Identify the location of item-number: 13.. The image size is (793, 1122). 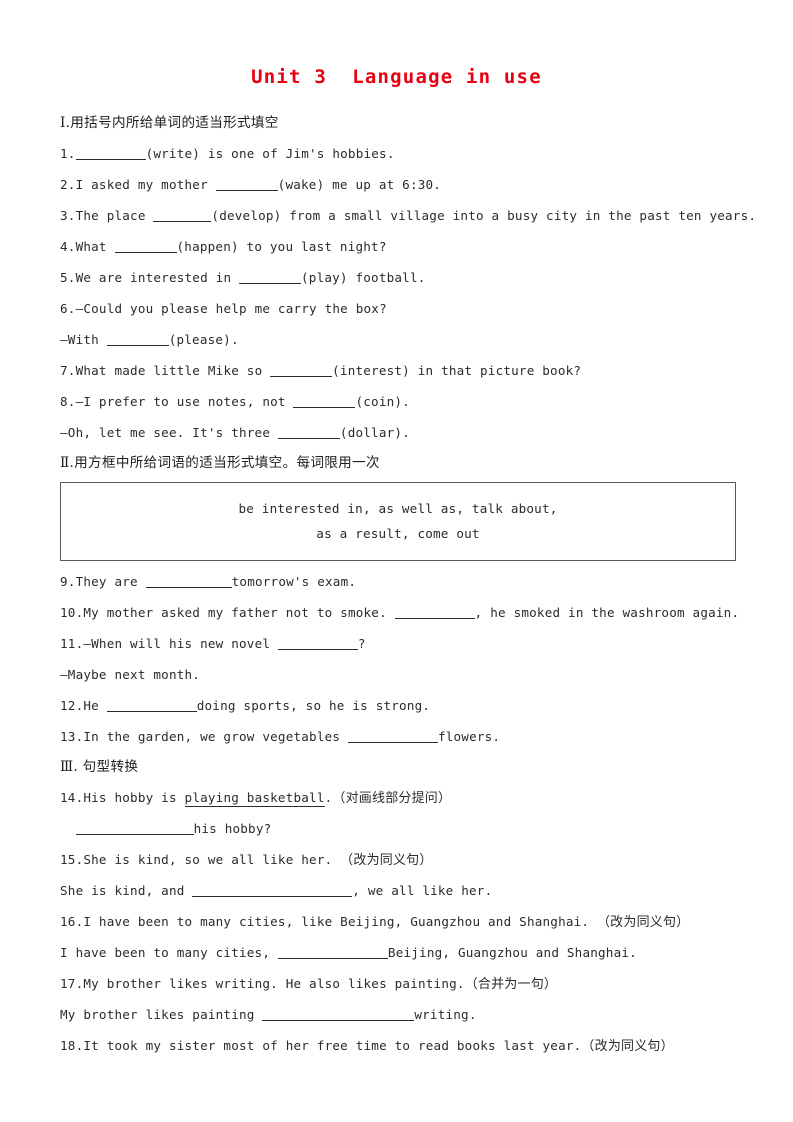
(72, 736).